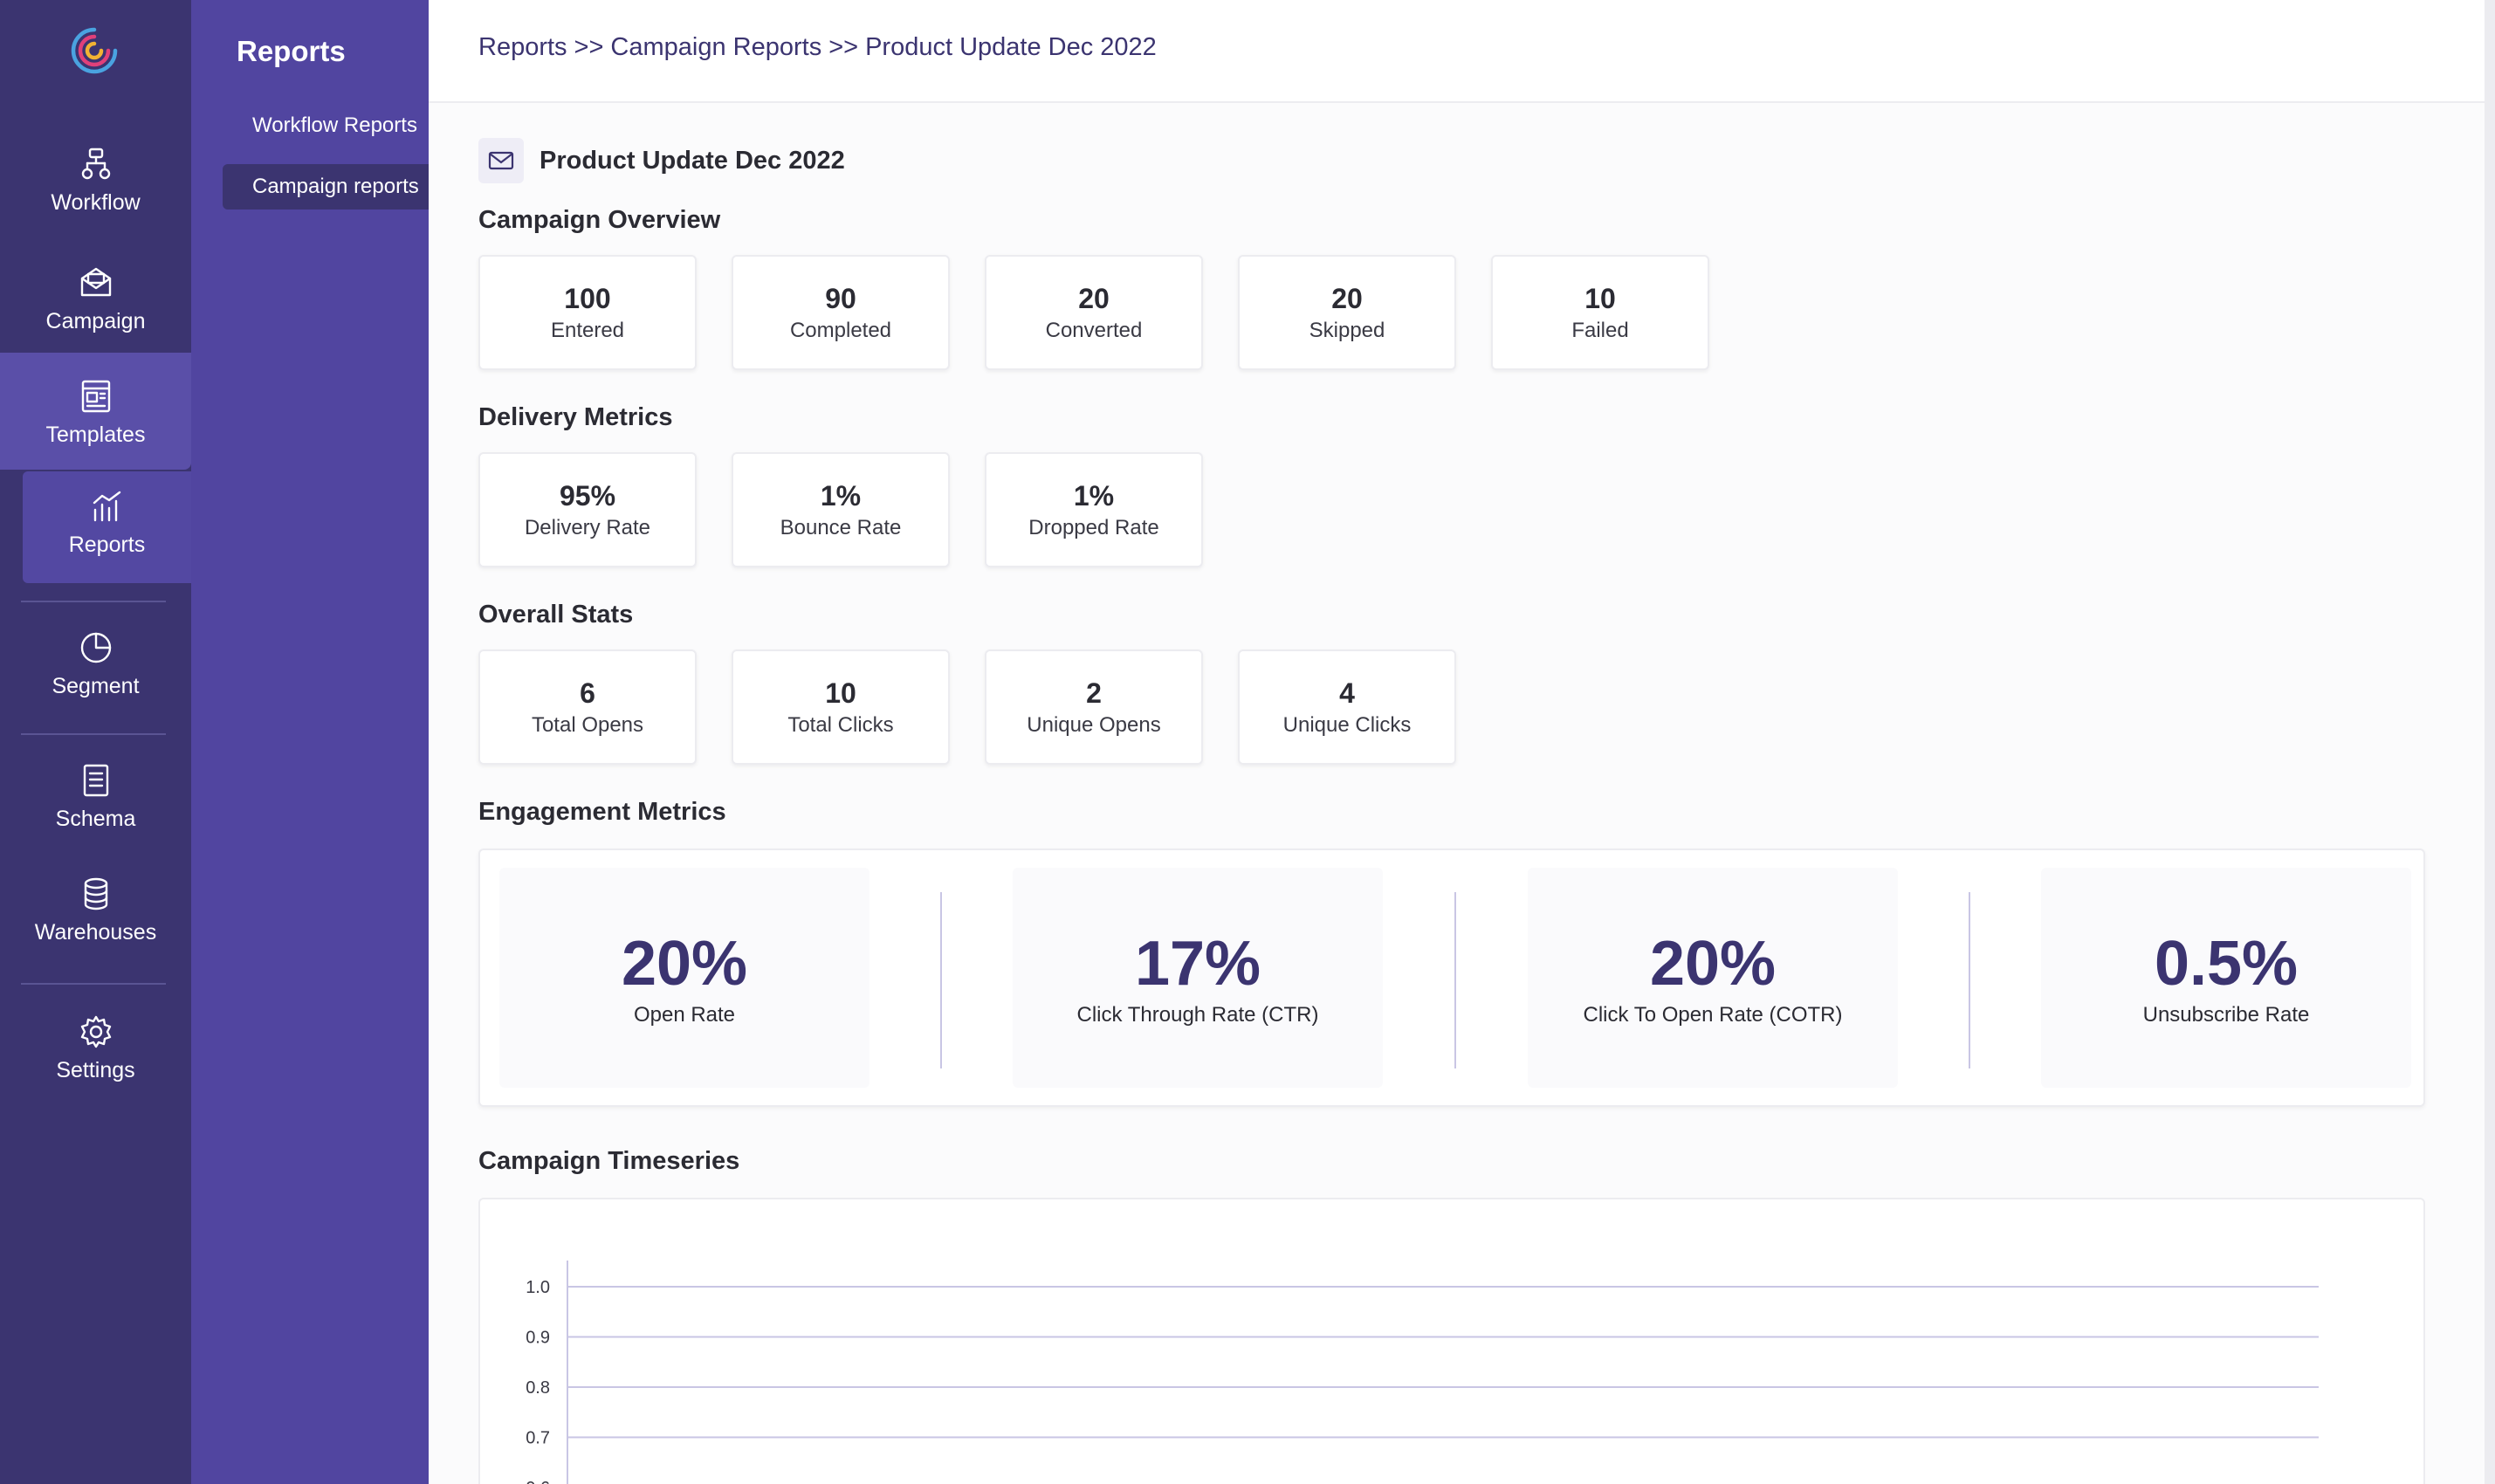  I want to click on mail-icon, so click(501, 160).